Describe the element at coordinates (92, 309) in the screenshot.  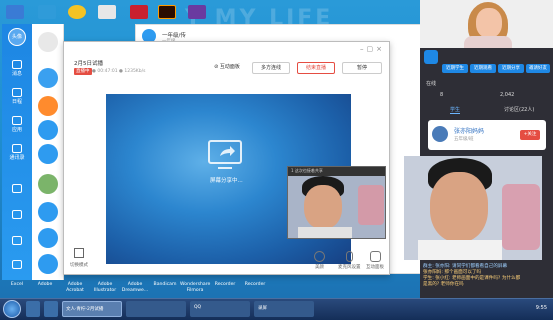
I see `taskbar-app-live: 文人·青柠-2月试播` at that location.